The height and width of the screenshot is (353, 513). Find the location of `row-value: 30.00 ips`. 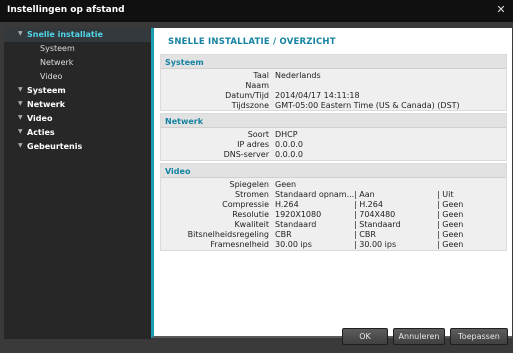

row-value: 30.00 ips is located at coordinates (293, 244).